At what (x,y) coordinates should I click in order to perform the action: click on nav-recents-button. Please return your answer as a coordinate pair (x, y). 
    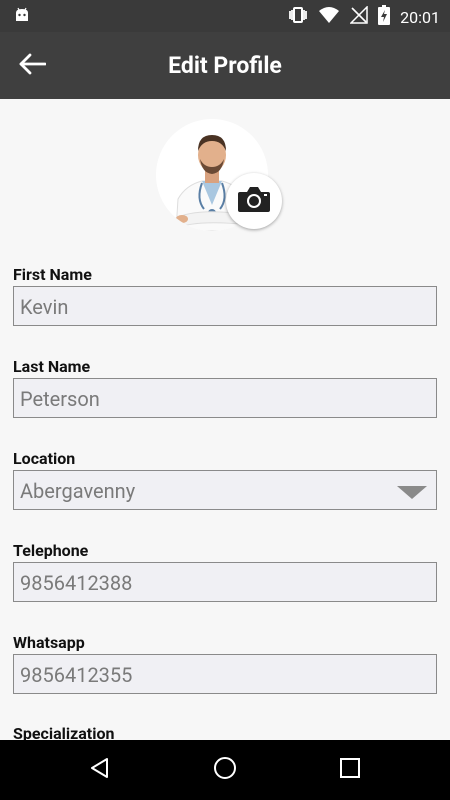
    Looking at the image, I should click on (350, 770).